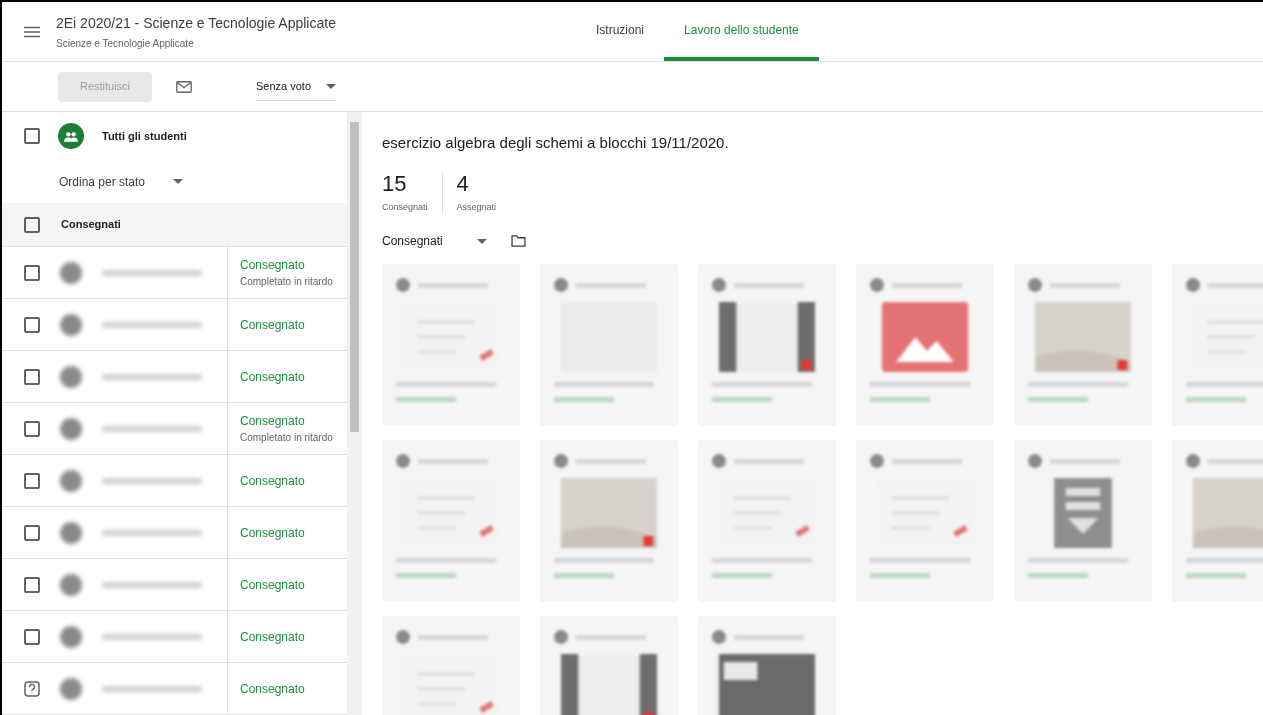  I want to click on menu-icon, so click(32, 31).